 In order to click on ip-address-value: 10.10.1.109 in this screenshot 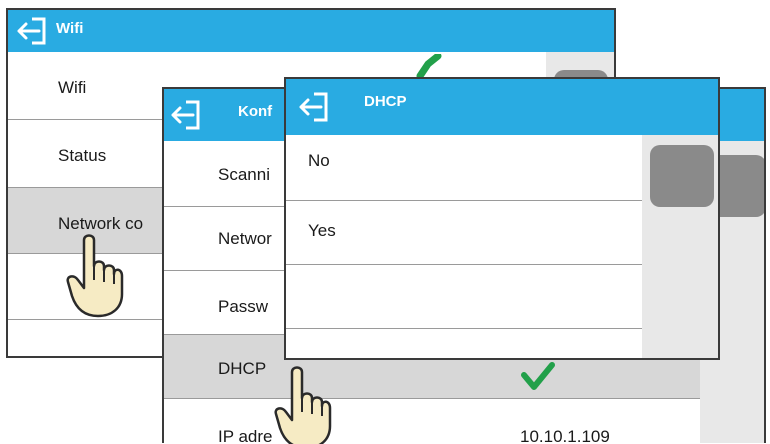, I will do `click(565, 435)`.